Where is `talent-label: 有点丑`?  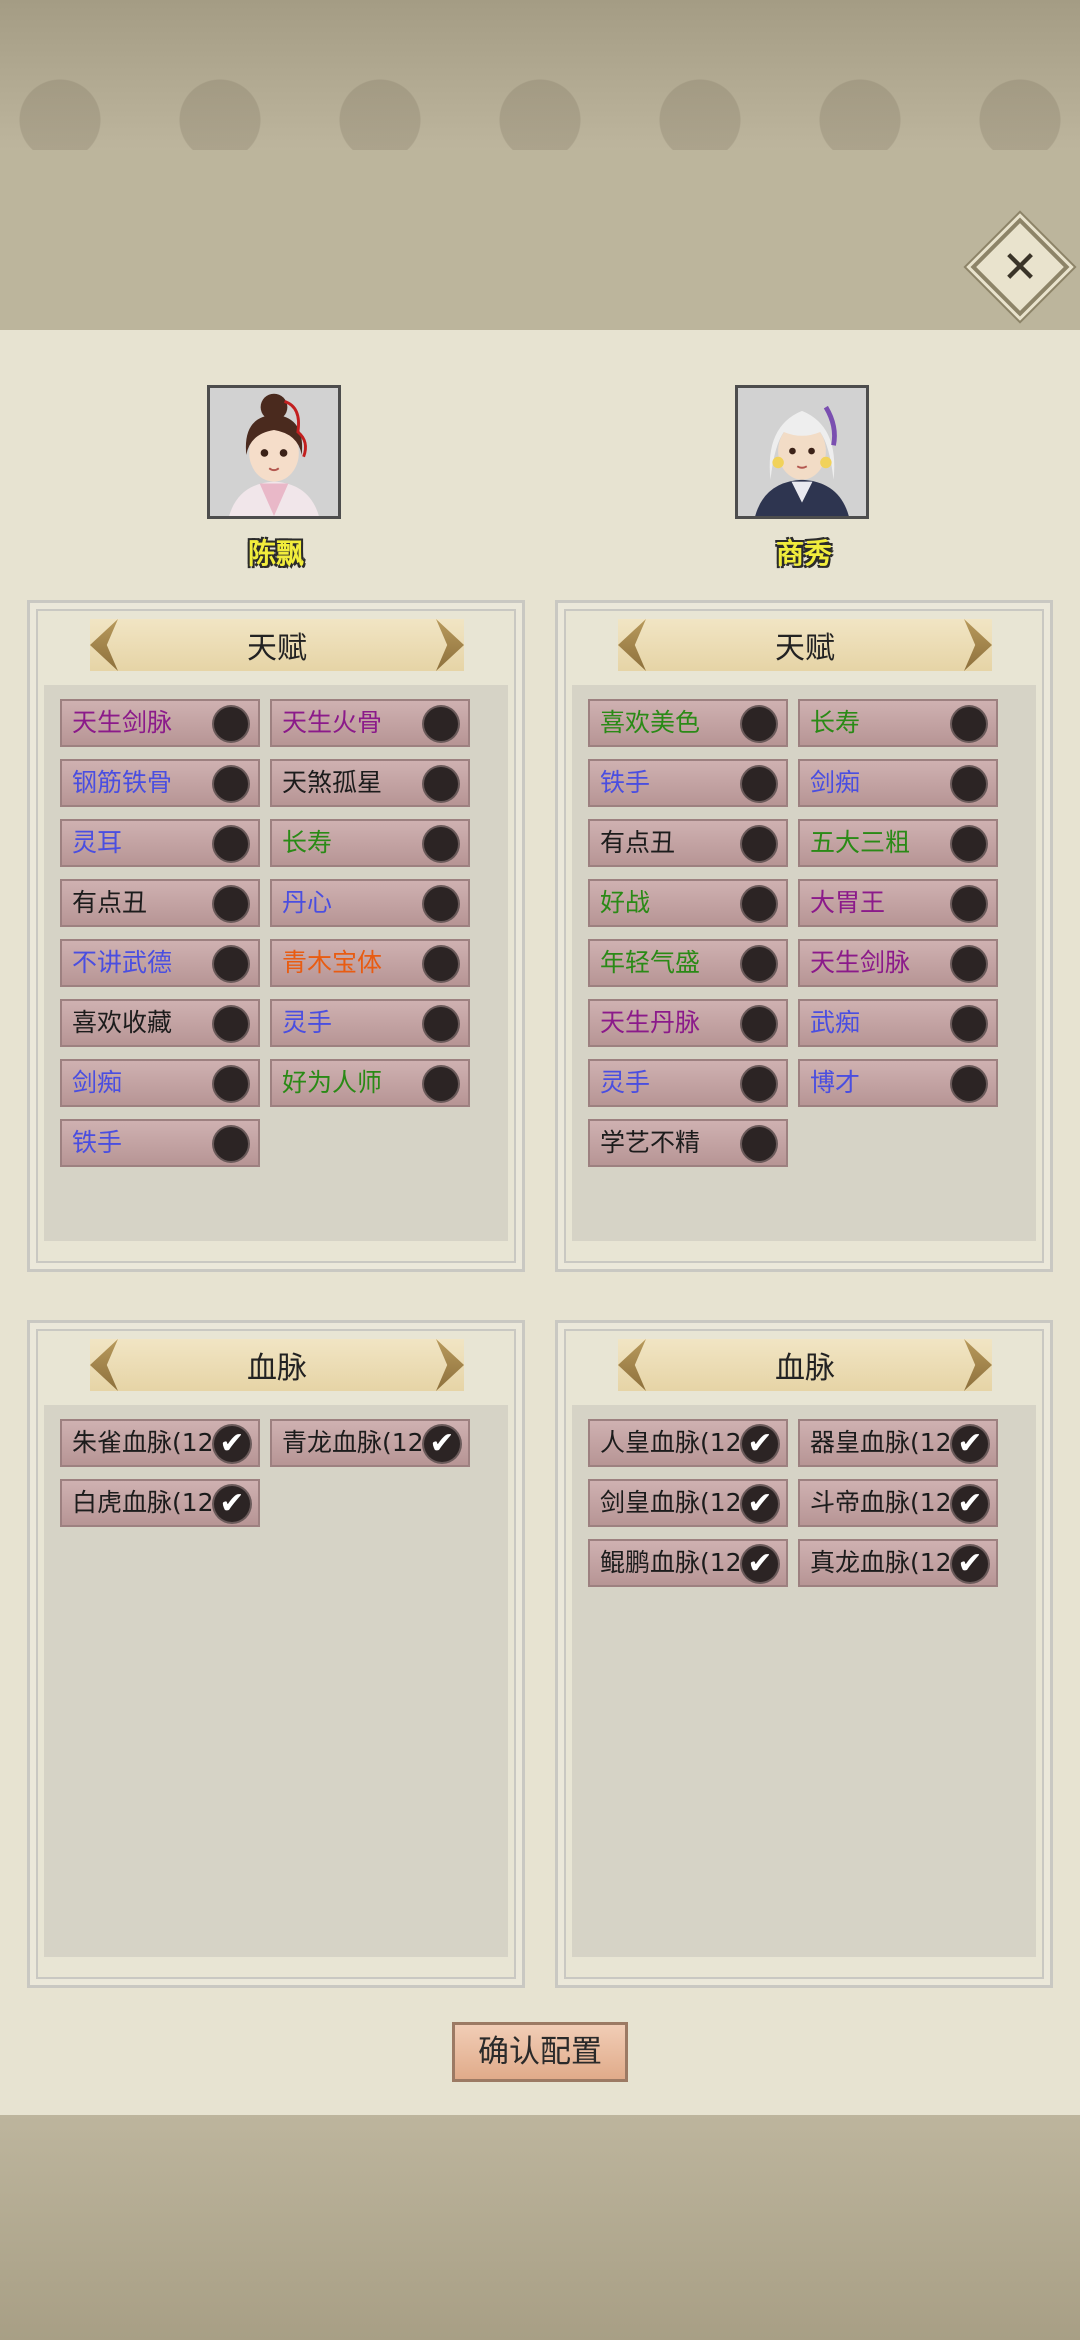
talent-label: 有点丑 is located at coordinates (638, 842).